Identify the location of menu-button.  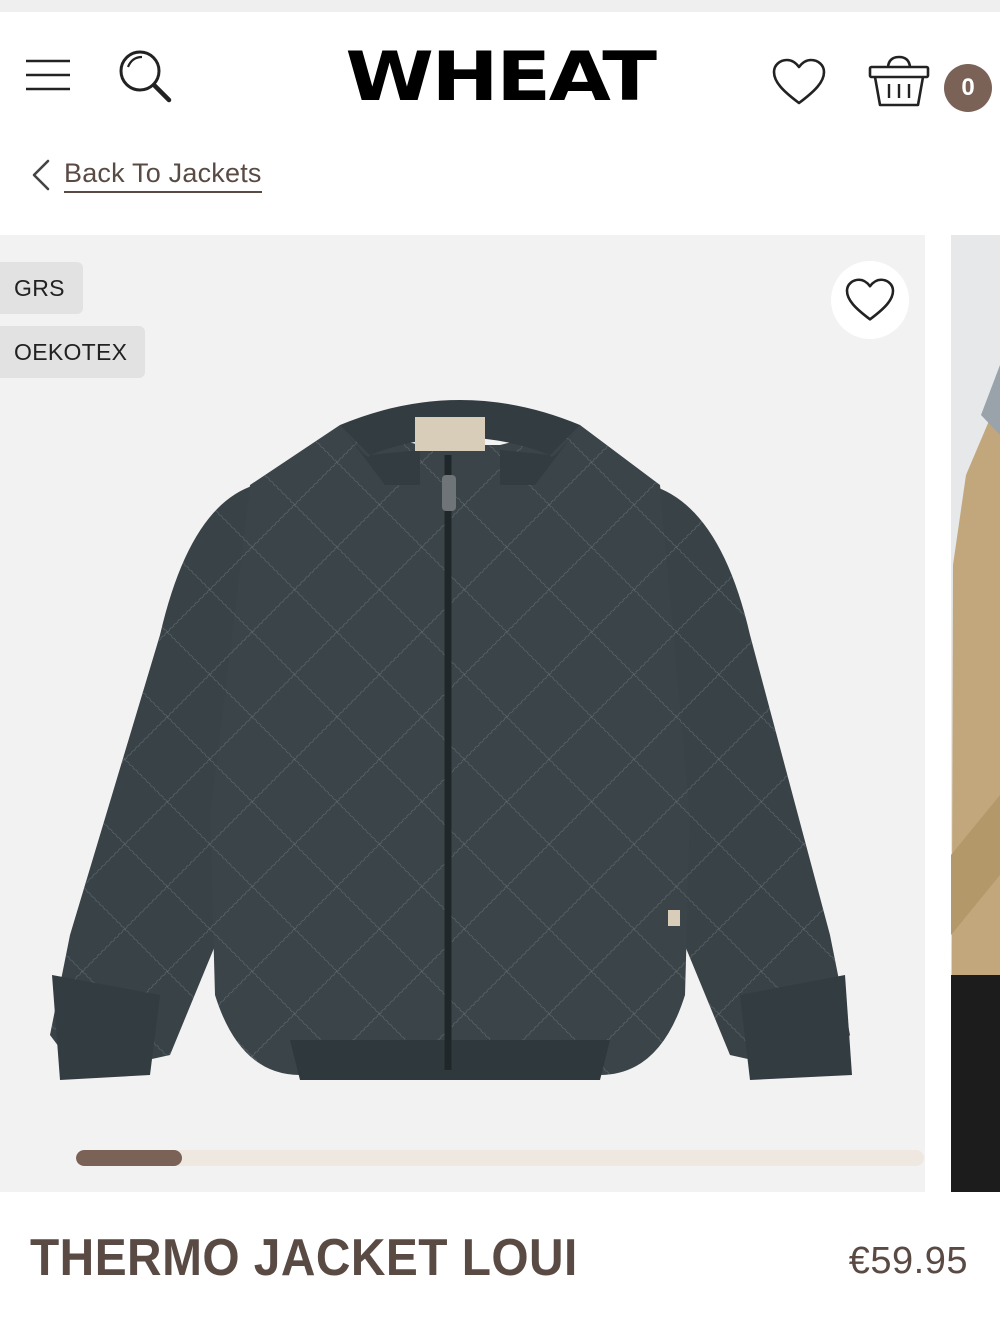
(48, 75).